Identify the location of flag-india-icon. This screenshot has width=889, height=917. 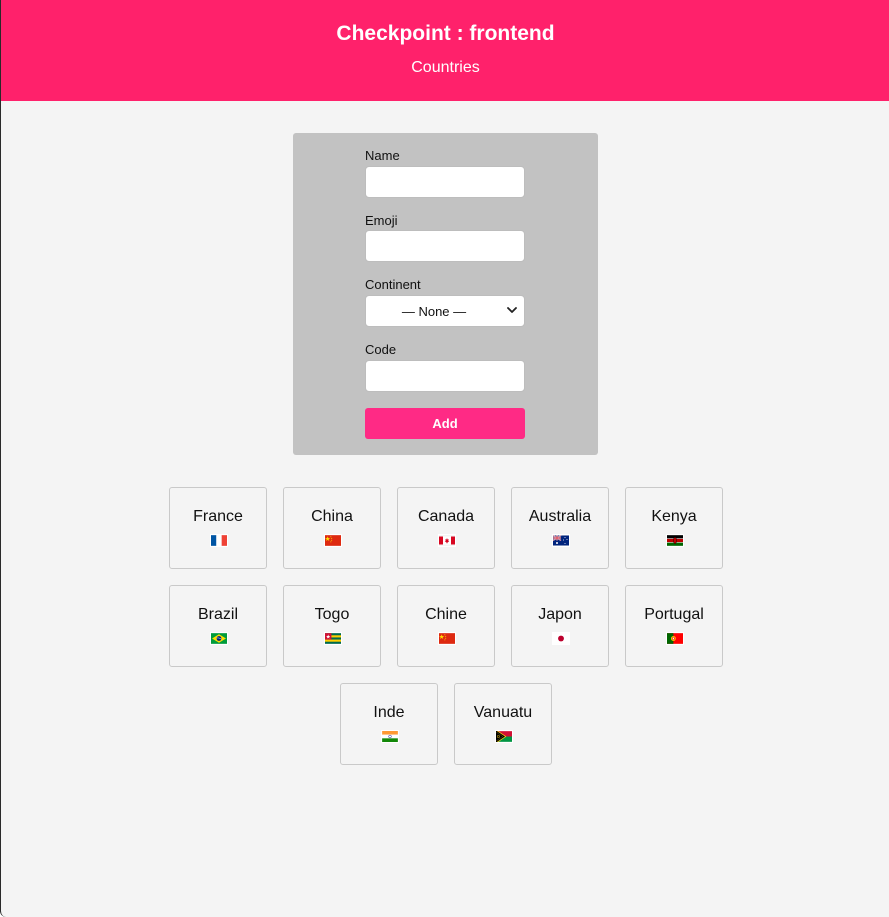
(390, 736).